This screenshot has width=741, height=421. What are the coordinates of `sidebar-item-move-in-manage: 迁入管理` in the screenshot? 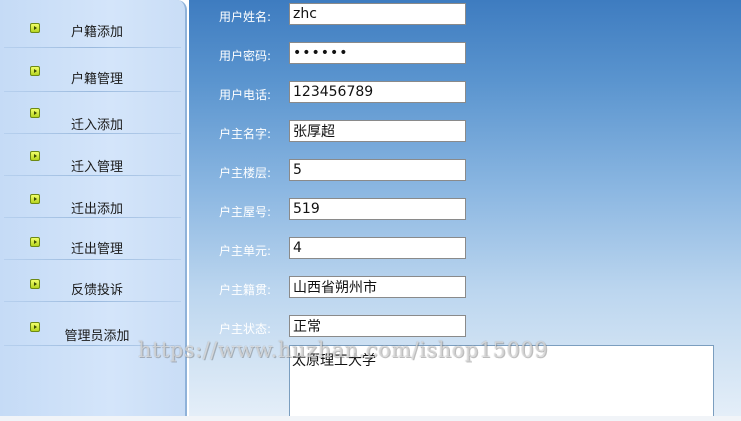 It's located at (92, 155).